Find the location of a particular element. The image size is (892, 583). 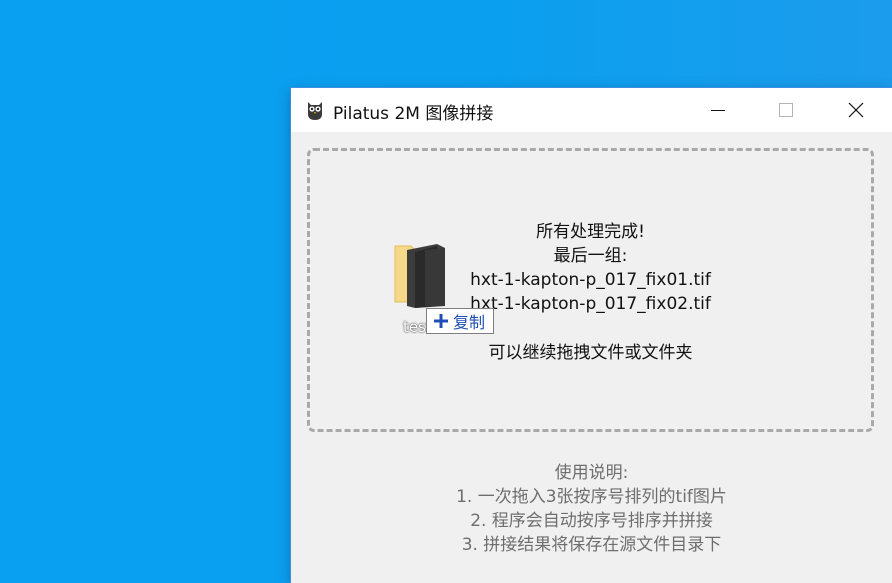

drop-hint: 可以继续拖拽文件或文件夹 is located at coordinates (590, 353).